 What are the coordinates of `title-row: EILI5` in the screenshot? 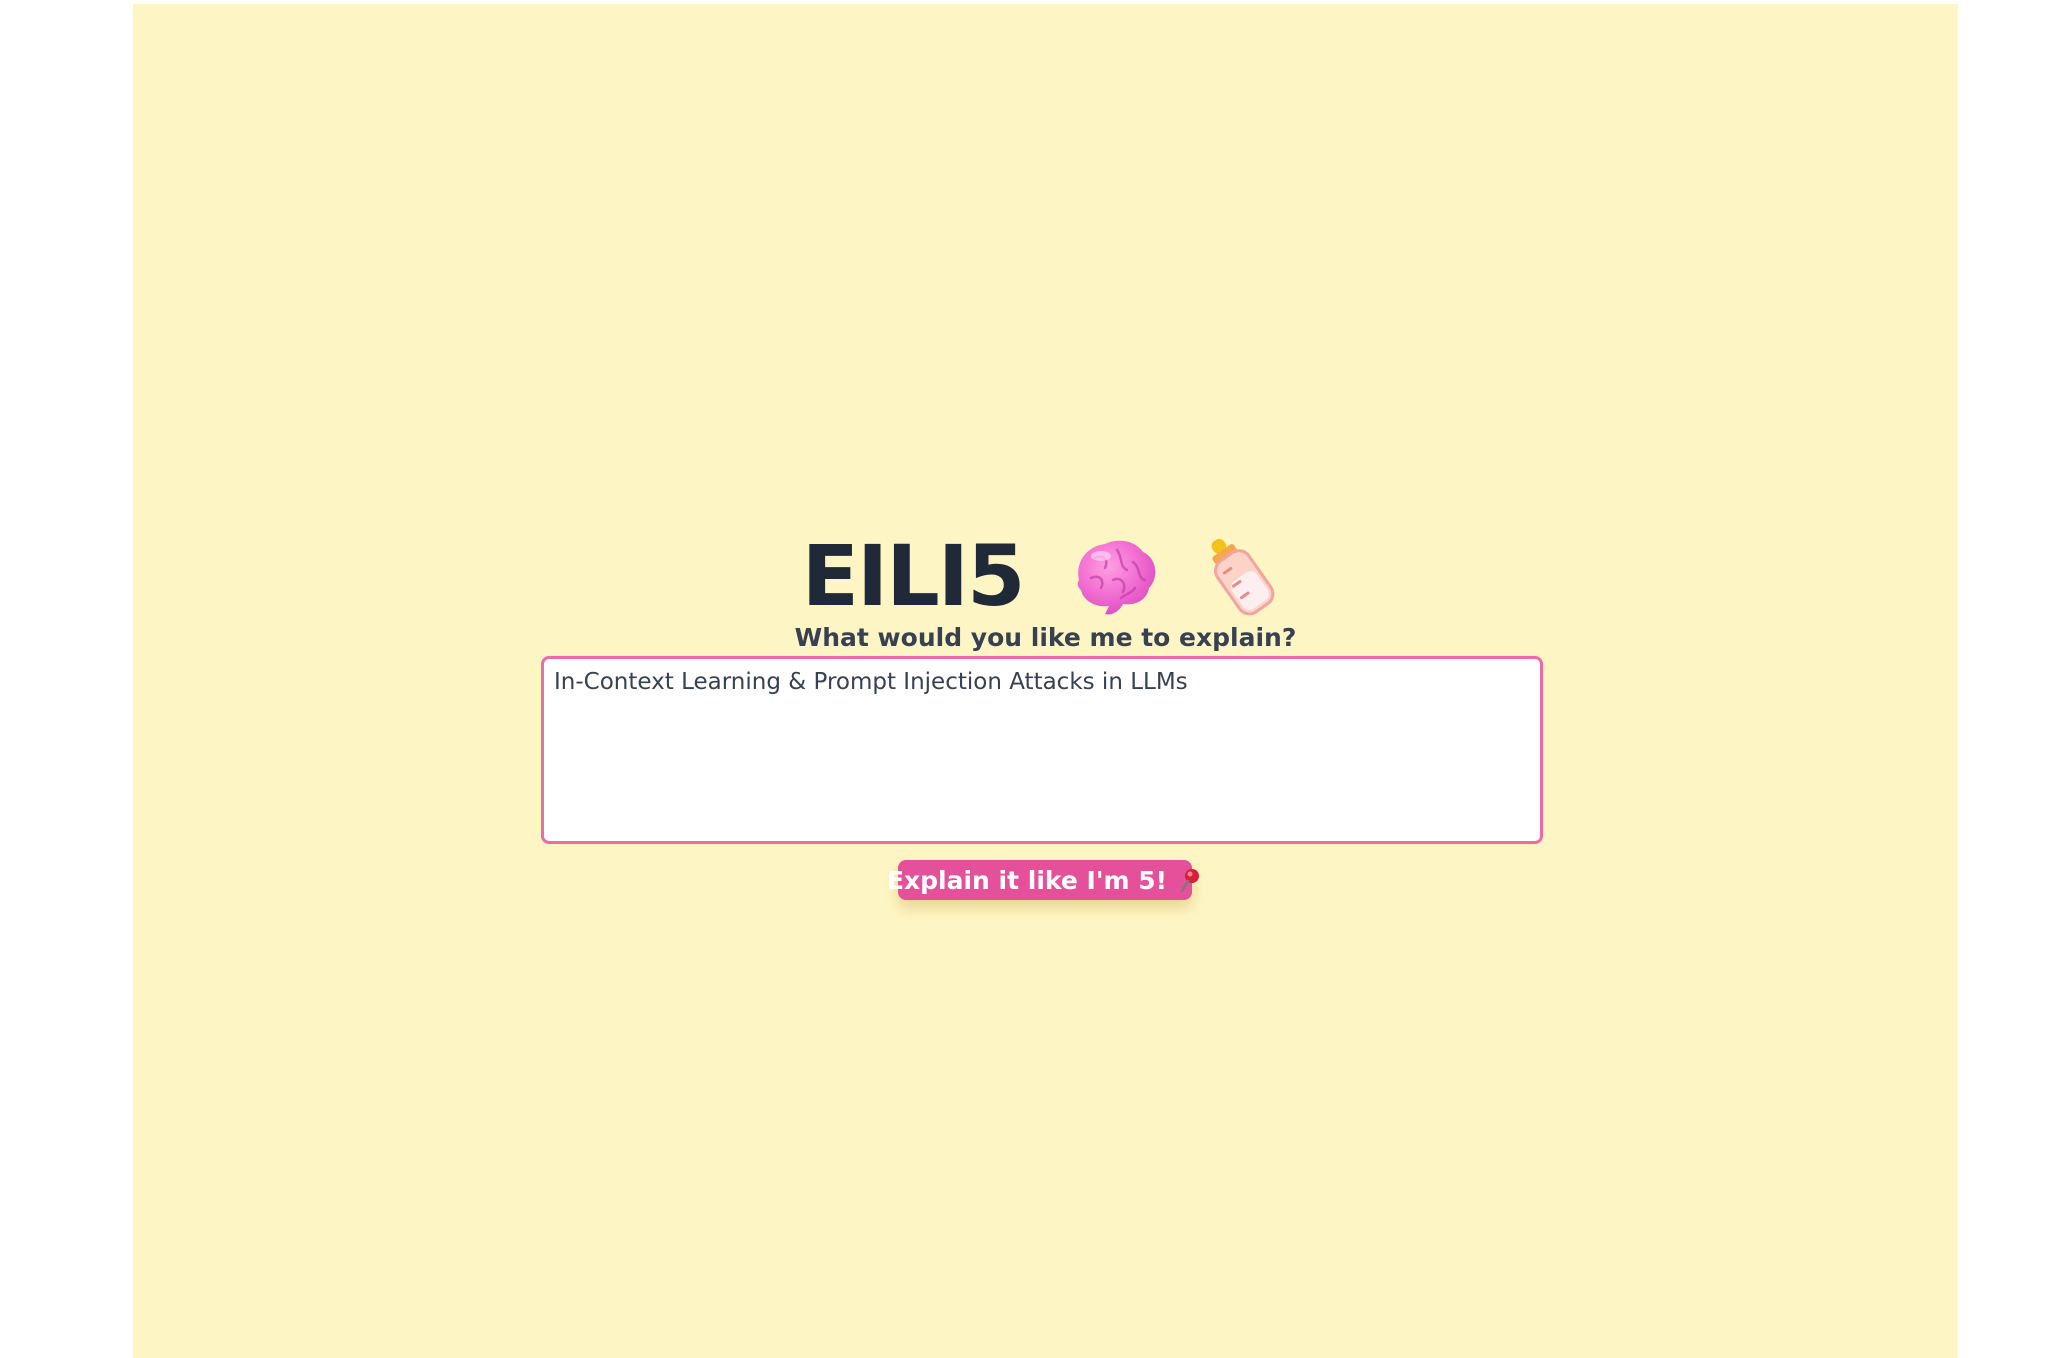 It's located at (1045, 576).